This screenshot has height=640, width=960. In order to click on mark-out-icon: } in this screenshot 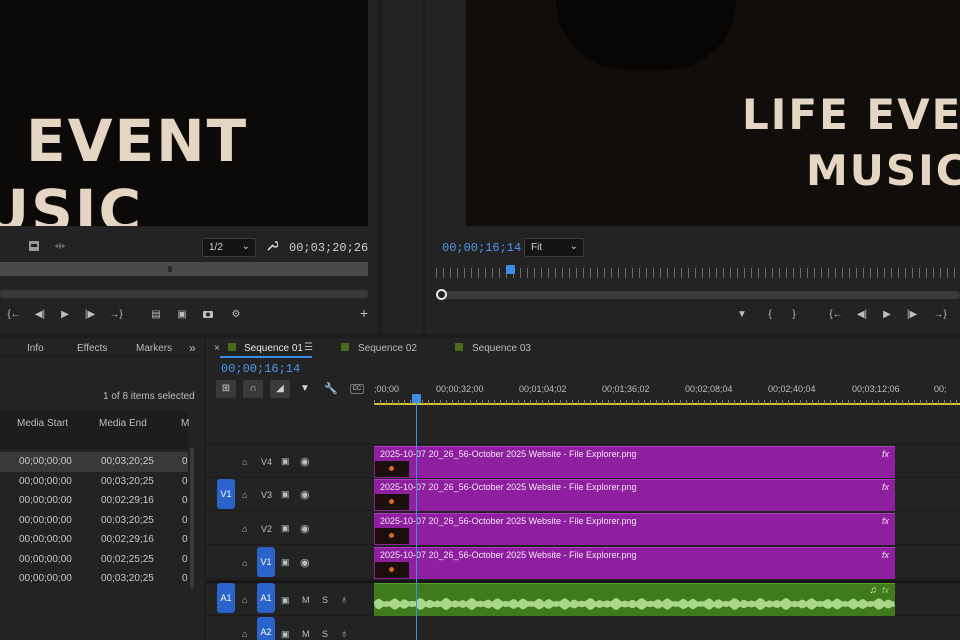, I will do `click(794, 315)`.